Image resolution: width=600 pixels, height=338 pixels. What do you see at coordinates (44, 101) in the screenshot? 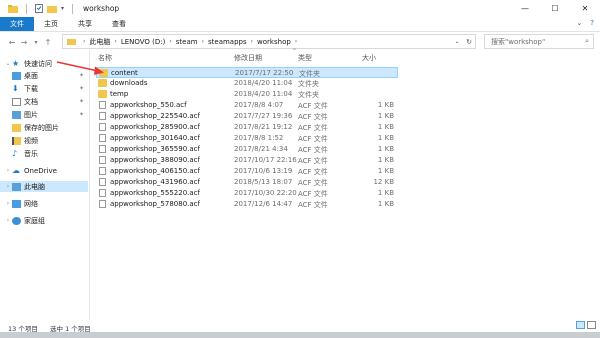
I see `nav-item-documents: 文档 ✦` at bounding box center [44, 101].